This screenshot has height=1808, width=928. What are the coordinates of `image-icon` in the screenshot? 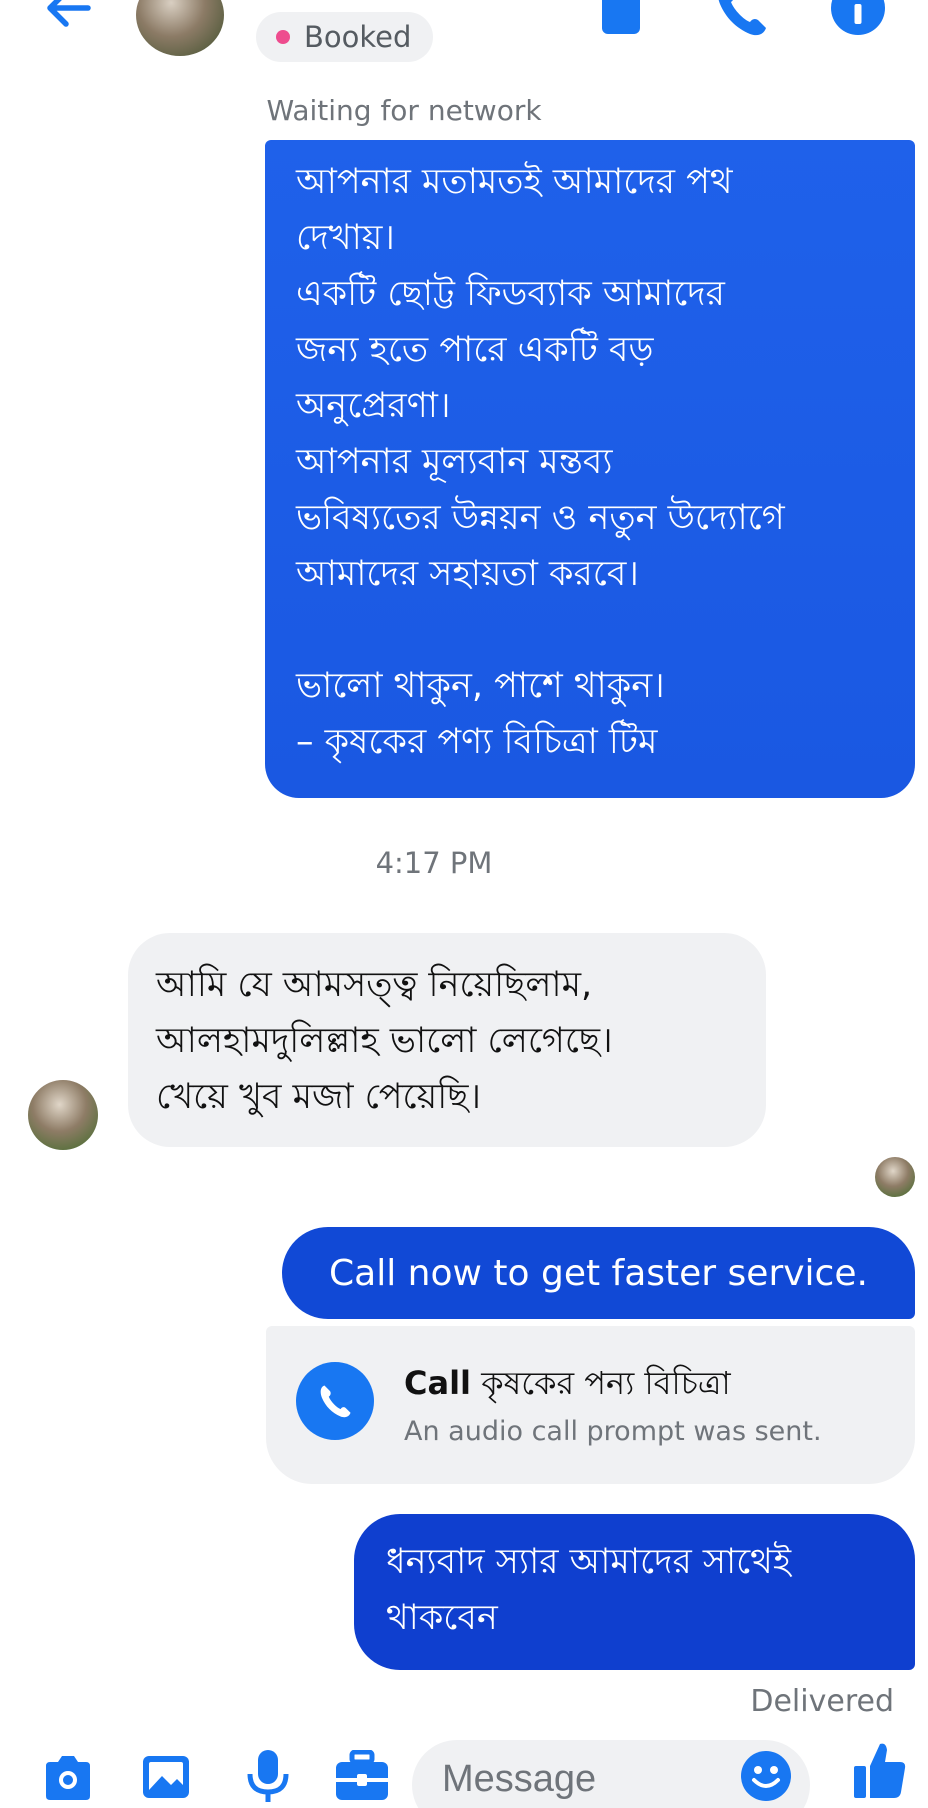 It's located at (166, 1777).